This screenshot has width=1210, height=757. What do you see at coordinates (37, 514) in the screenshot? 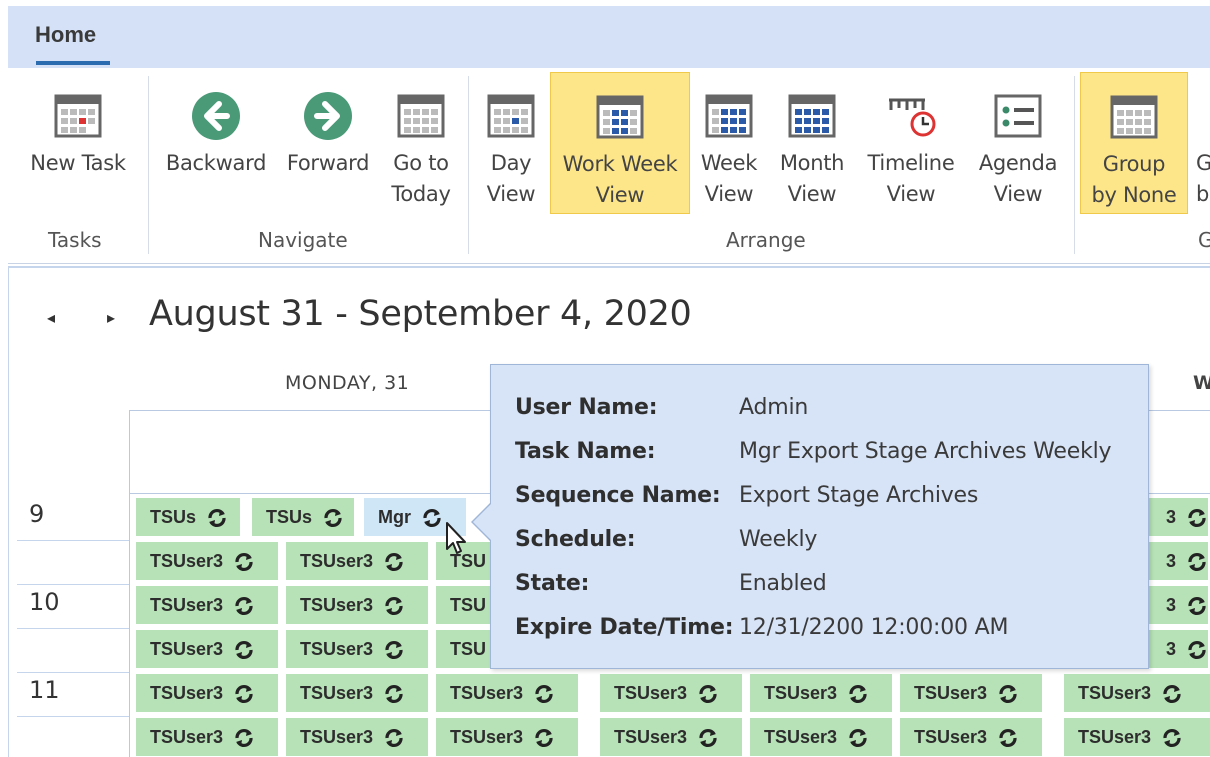
I see `hour-label-9: 9` at bounding box center [37, 514].